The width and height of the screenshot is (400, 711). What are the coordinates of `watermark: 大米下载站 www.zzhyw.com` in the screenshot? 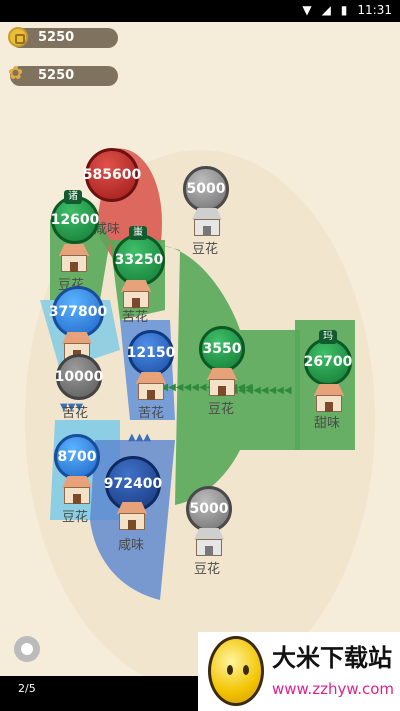 It's located at (299, 671).